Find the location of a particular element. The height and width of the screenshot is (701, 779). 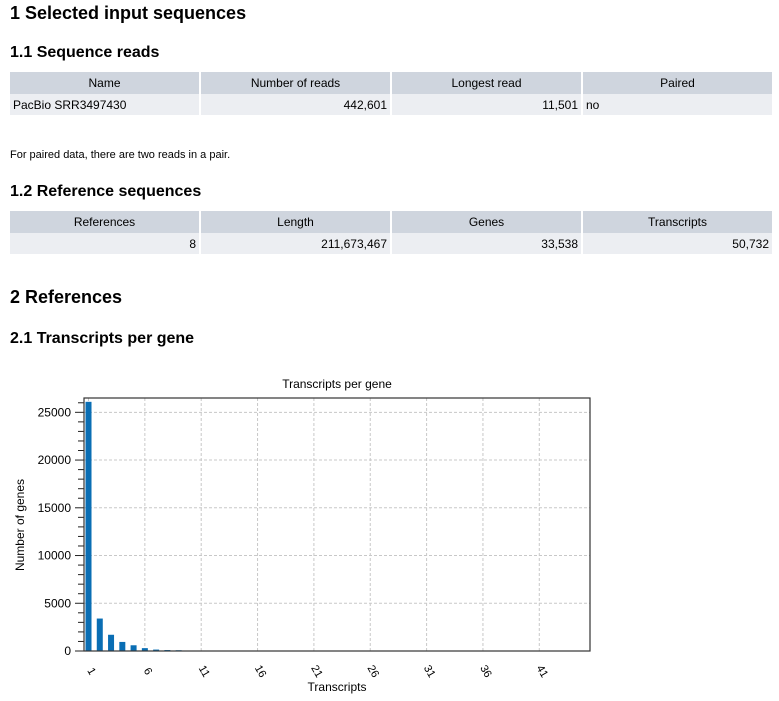

cell-number-of-reads: 442,601 is located at coordinates (295, 104).